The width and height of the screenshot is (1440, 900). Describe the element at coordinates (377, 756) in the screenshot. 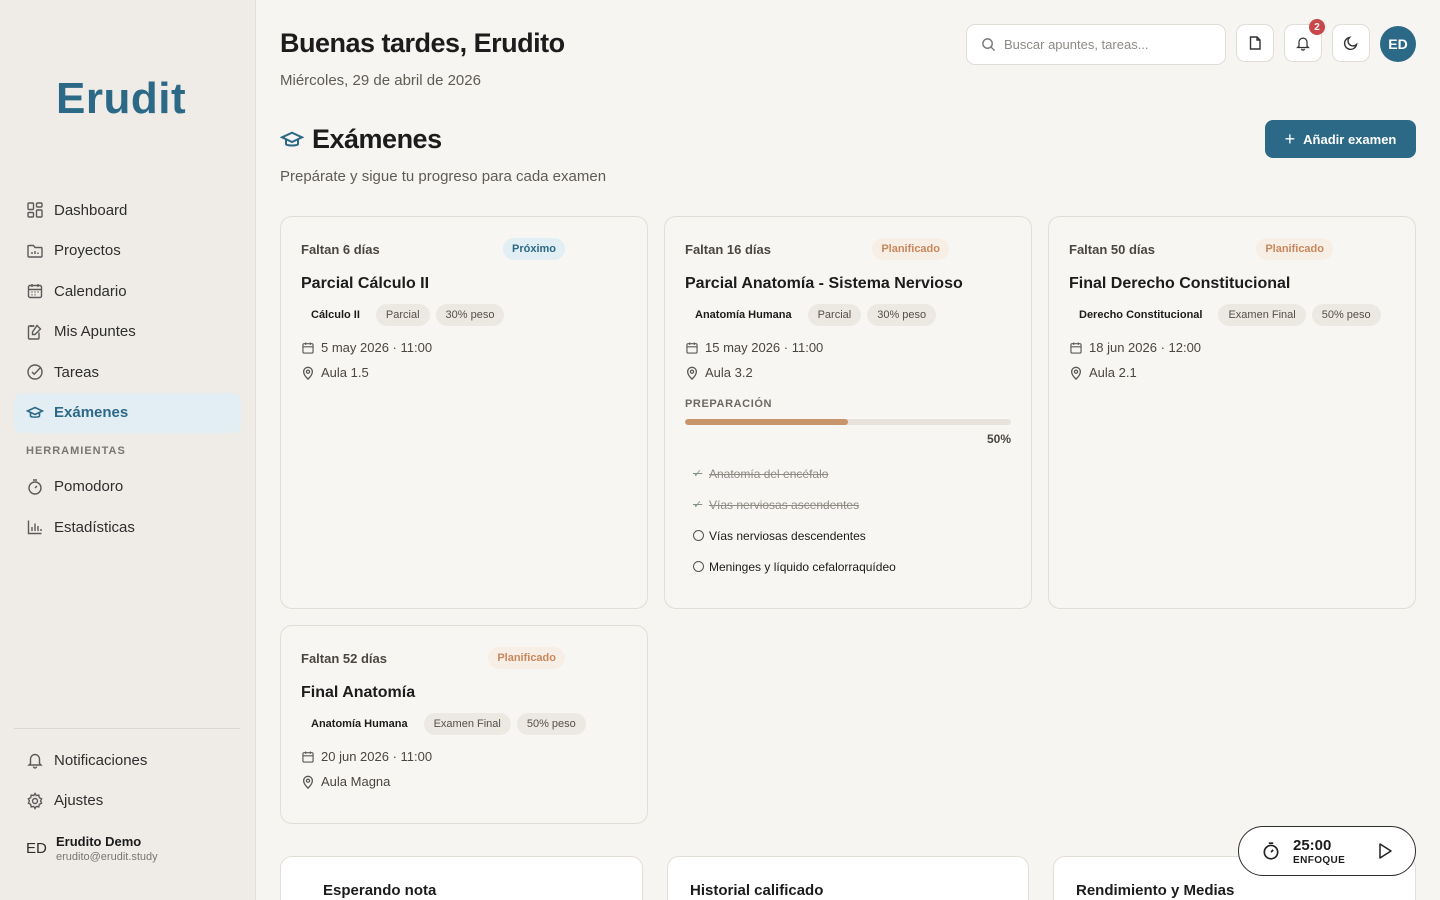

I see `exam-datetime: 20 jun 2026 · 11:00` at that location.